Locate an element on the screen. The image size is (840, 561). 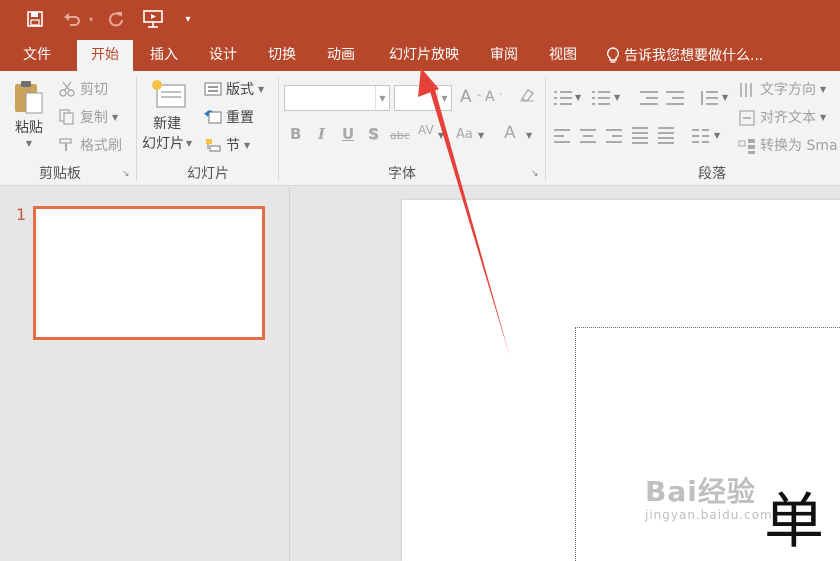
new-slide-label-line1: 新建 is located at coordinates (167, 124).